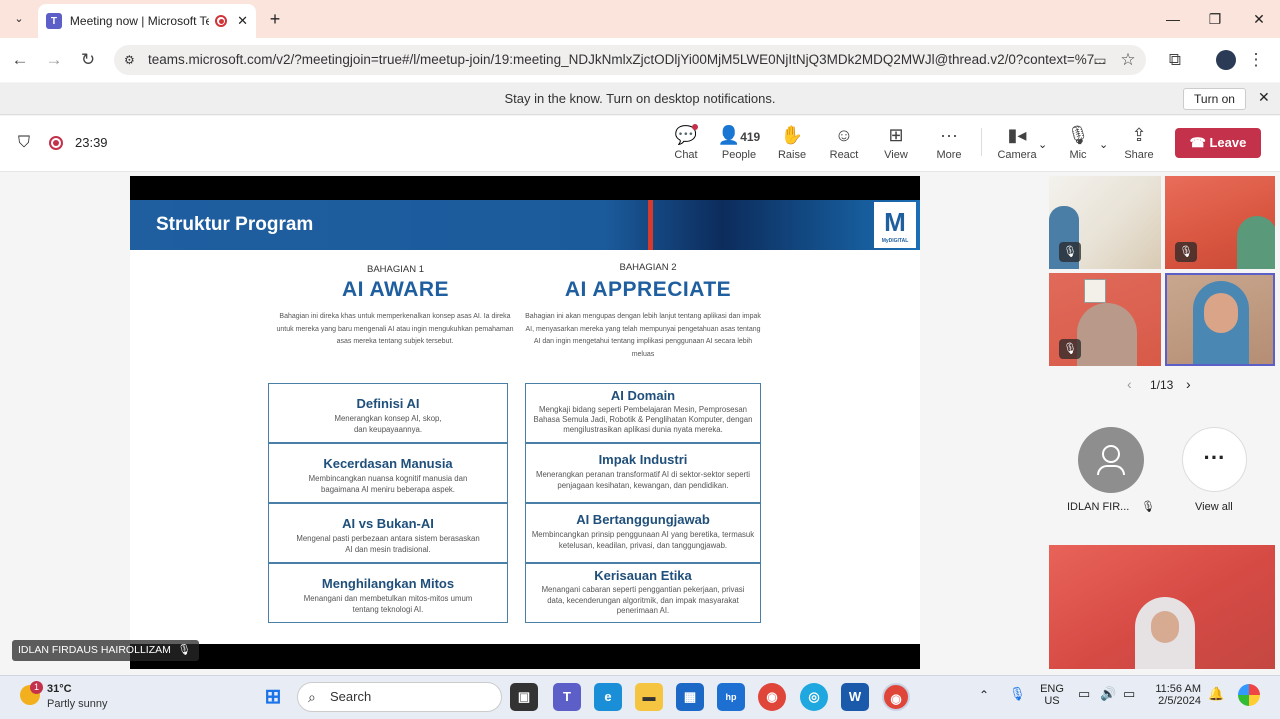 The height and width of the screenshot is (719, 1280). What do you see at coordinates (242, 21) in the screenshot?
I see `close-tab-icon: ✕` at bounding box center [242, 21].